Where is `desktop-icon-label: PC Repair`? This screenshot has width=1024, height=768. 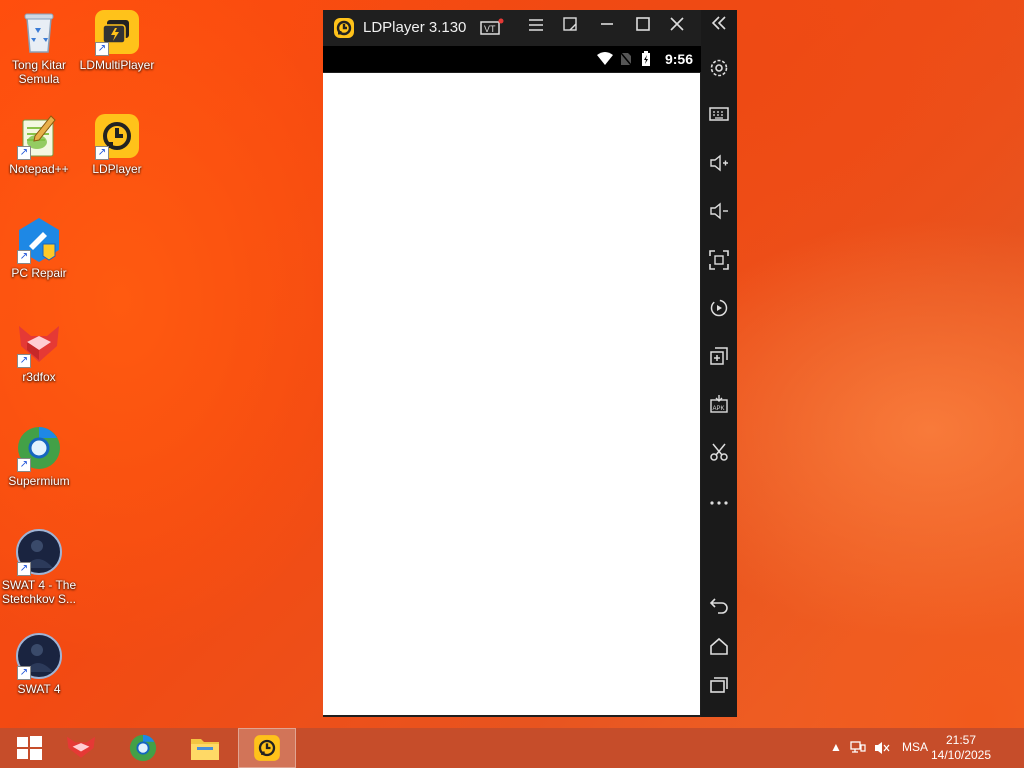 desktop-icon-label: PC Repair is located at coordinates (39, 273).